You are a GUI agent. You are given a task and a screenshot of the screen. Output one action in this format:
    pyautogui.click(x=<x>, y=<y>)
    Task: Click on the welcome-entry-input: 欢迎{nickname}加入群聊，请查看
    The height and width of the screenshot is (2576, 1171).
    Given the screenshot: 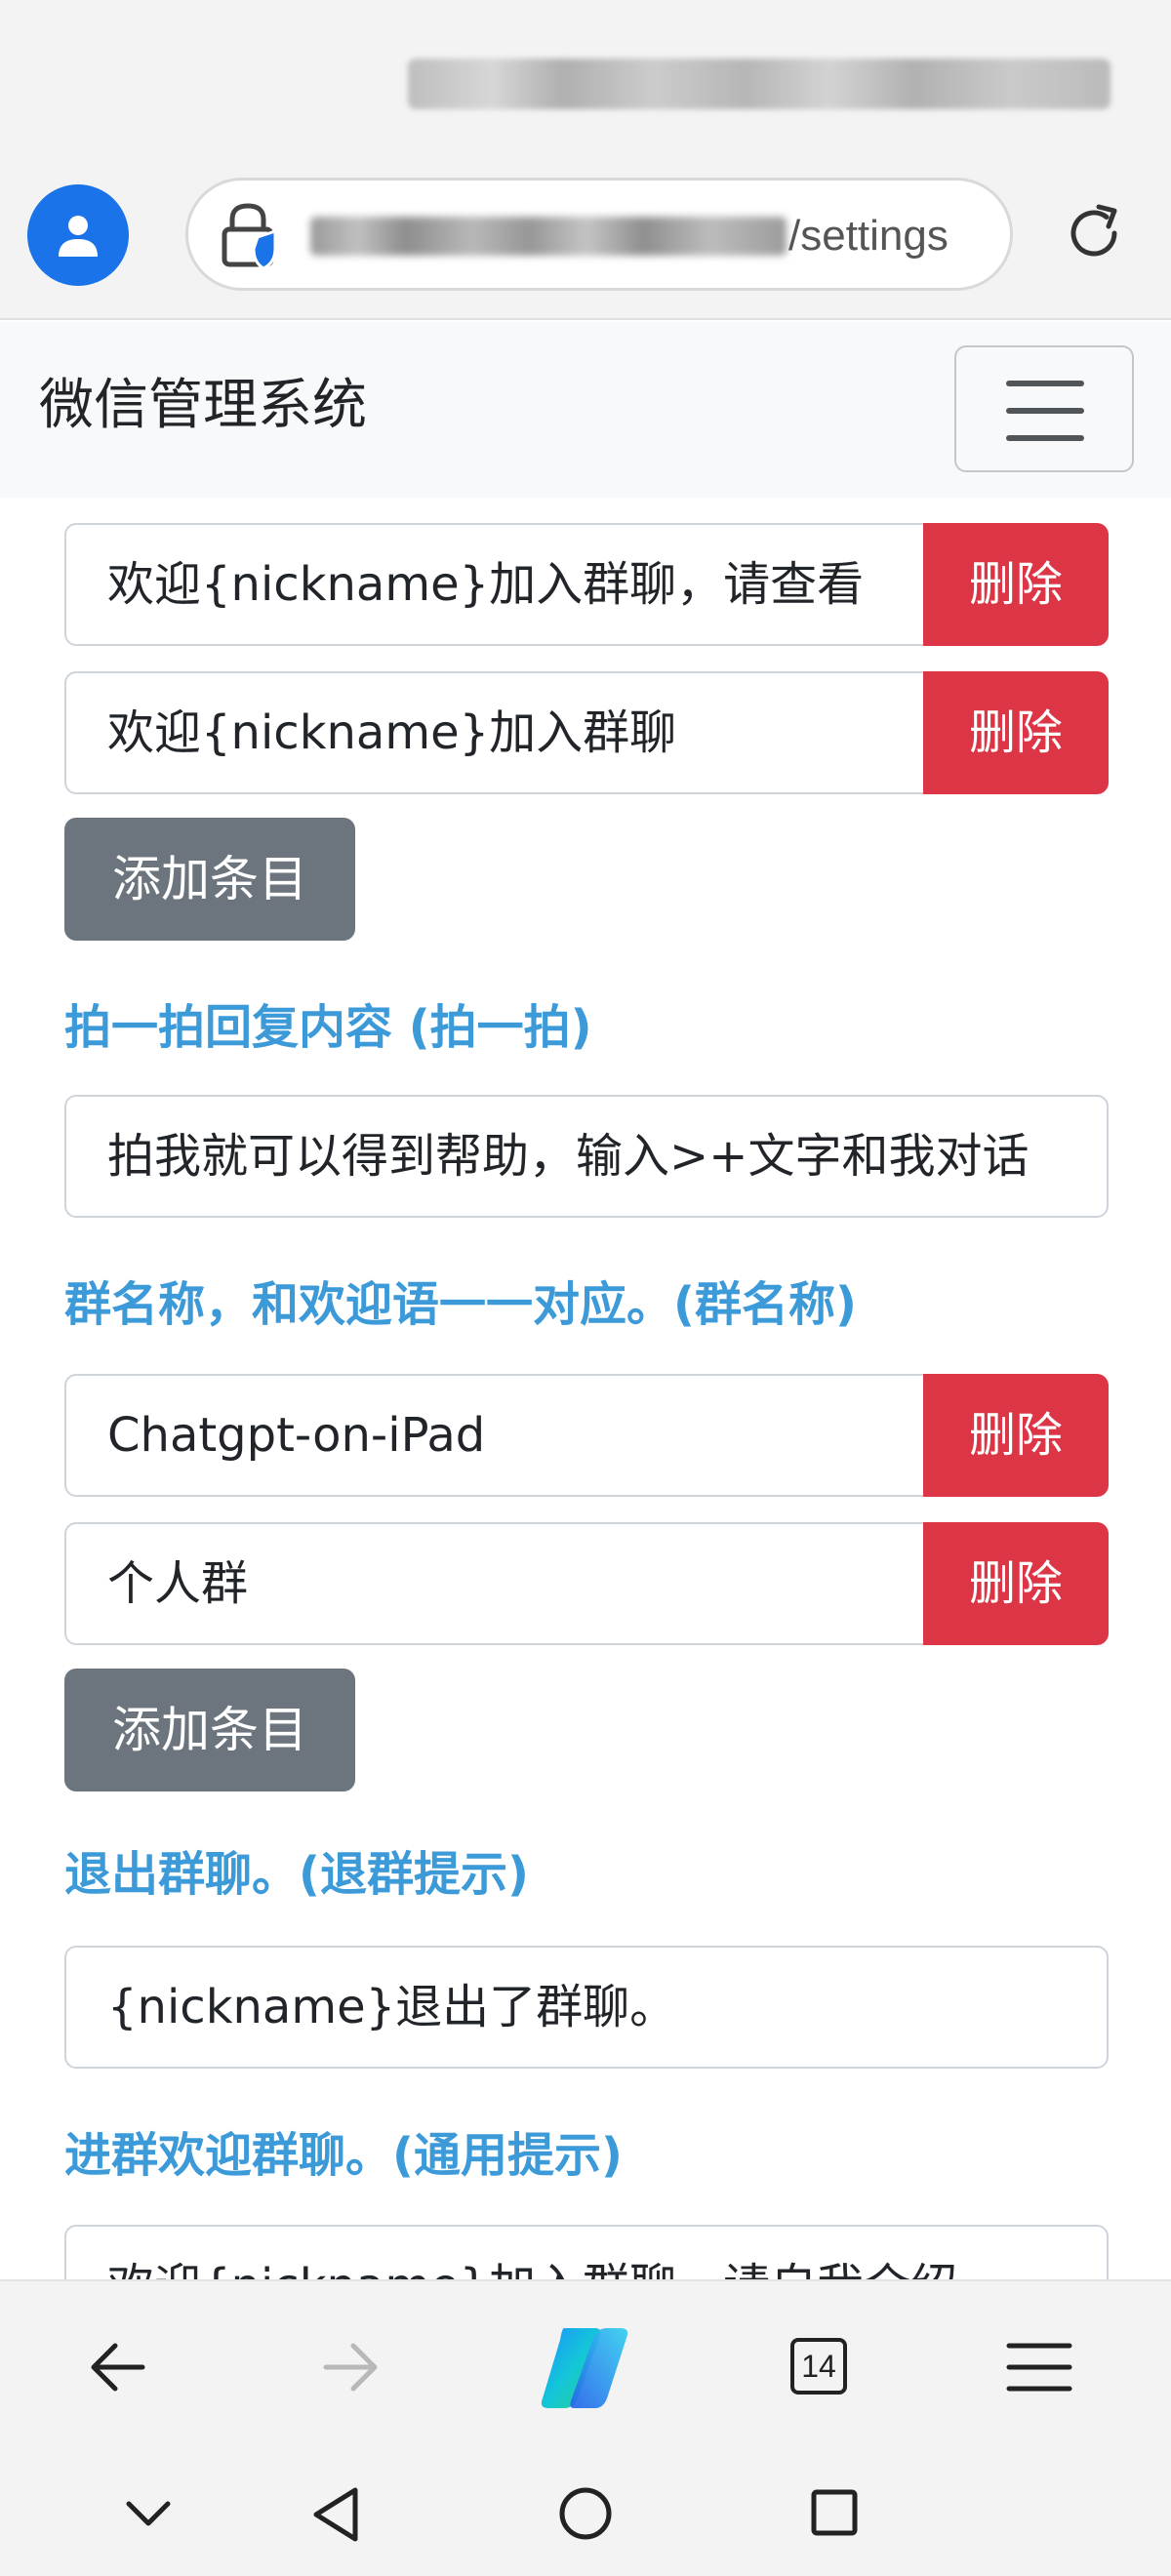 What is the action you would take?
    pyautogui.click(x=493, y=584)
    